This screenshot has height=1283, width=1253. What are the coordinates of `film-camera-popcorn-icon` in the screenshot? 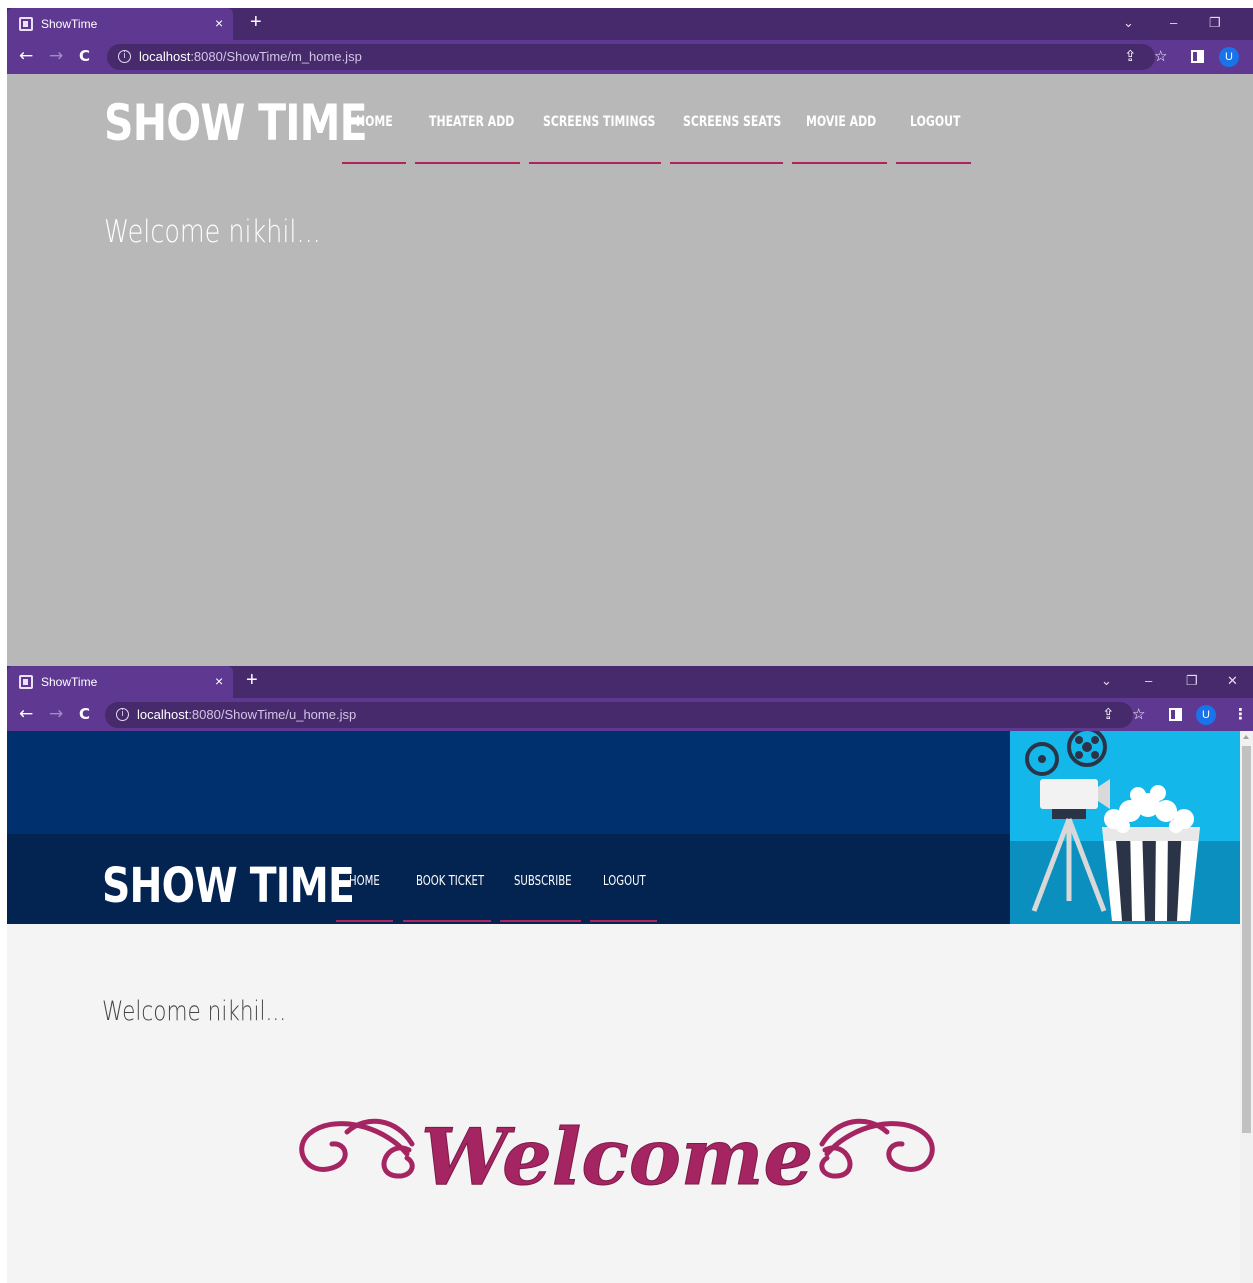 It's located at (1125, 827).